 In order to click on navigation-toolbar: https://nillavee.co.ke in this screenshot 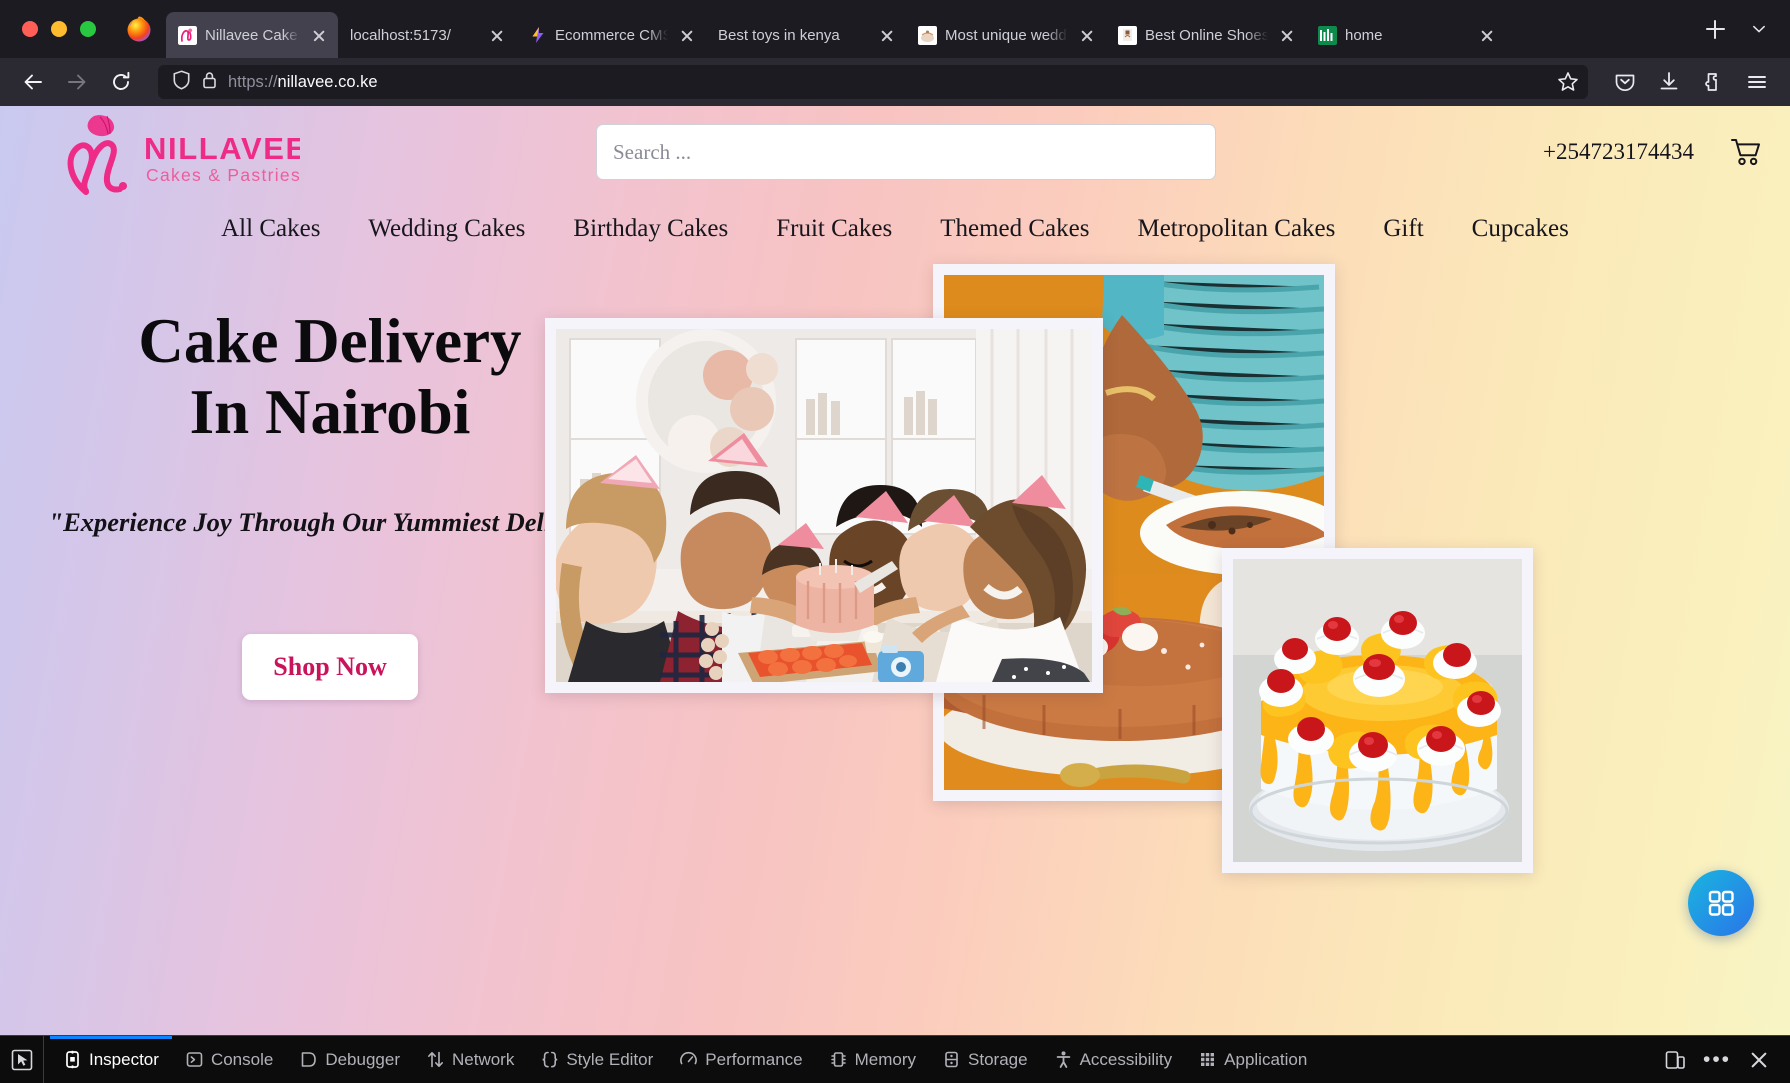, I will do `click(895, 82)`.